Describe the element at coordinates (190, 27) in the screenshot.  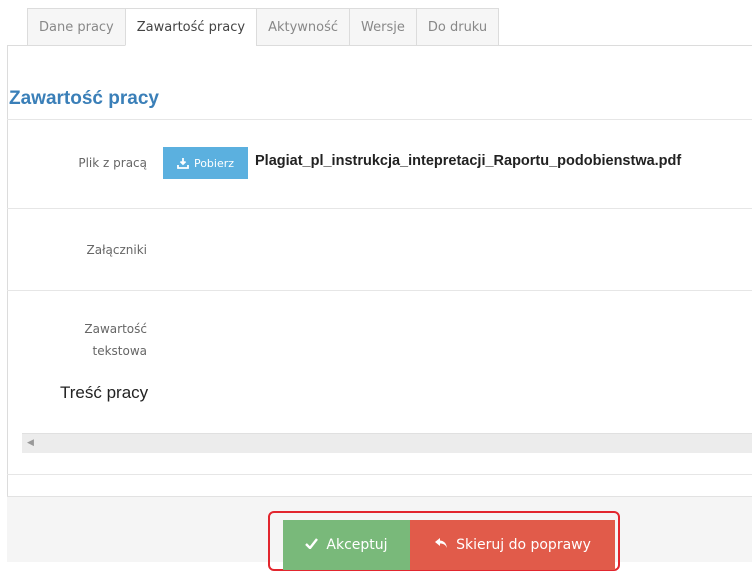
I see `tab-zawartosc-pracy: Zawartość pracy` at that location.